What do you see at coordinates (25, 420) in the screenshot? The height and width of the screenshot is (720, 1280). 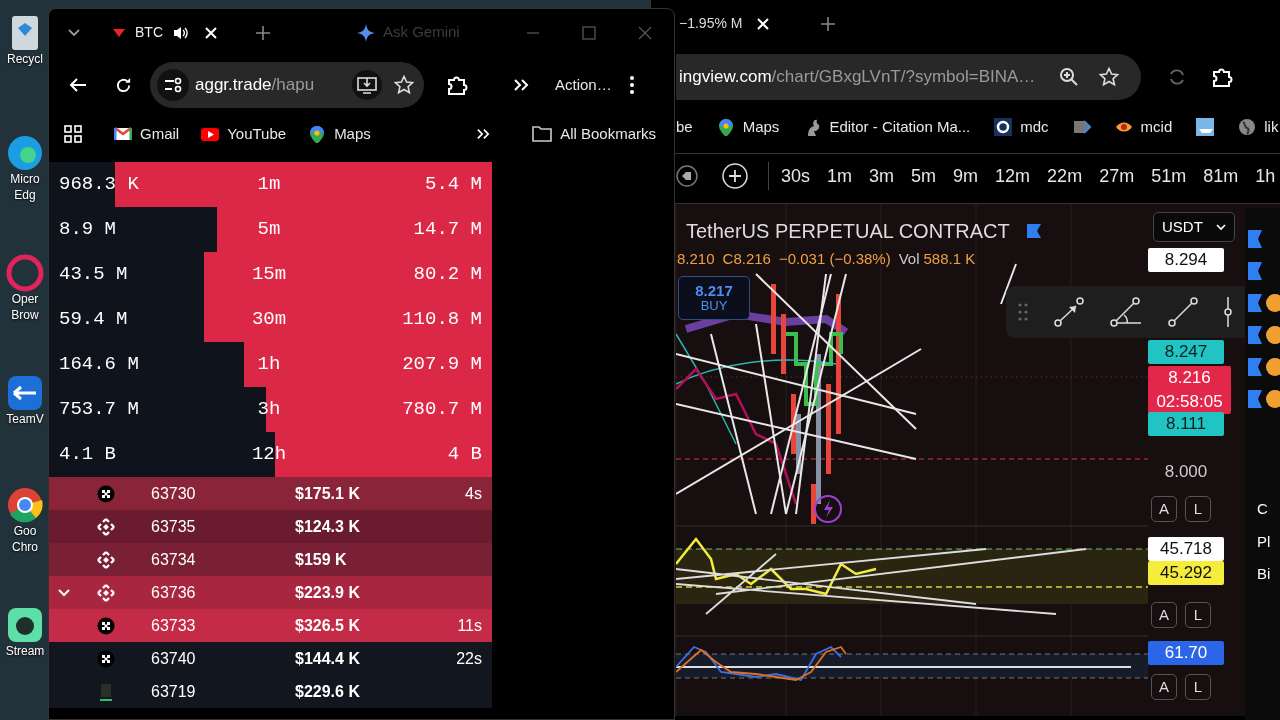 I see `icon-label: TeamV` at bounding box center [25, 420].